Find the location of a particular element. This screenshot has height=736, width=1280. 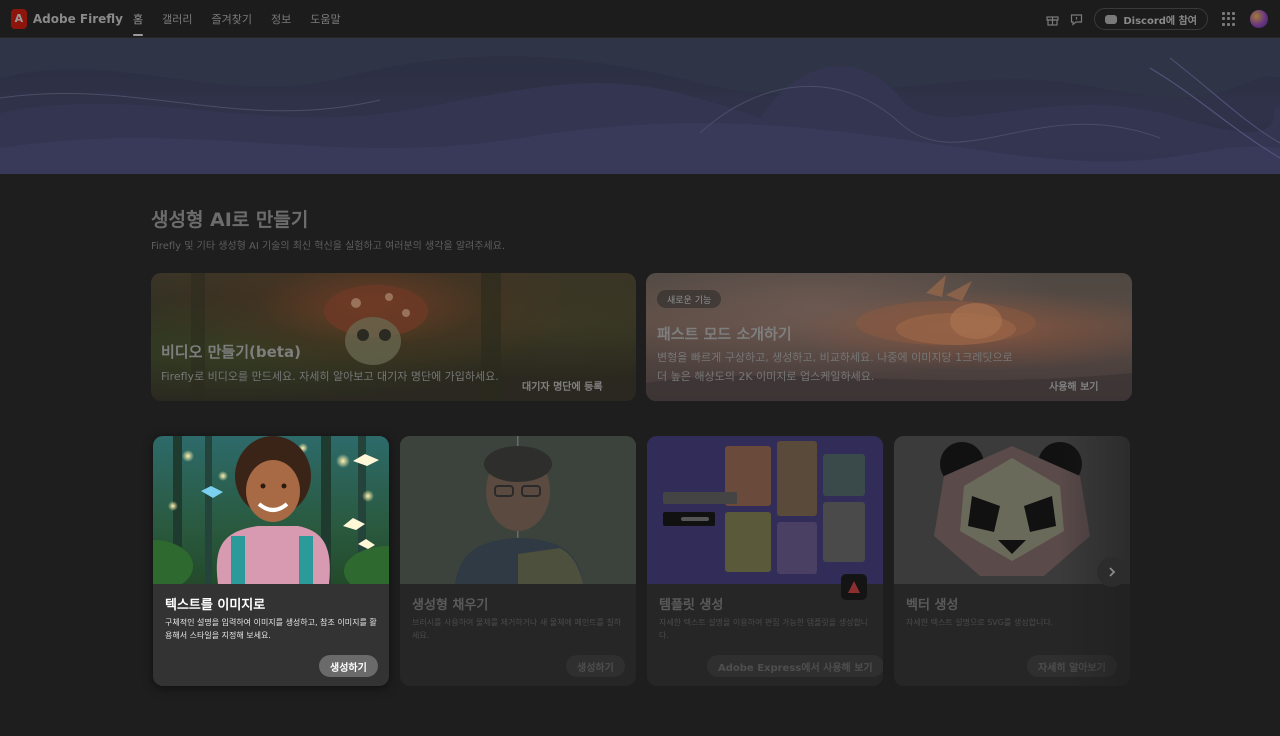

promo-video-title: 비디오 만들기(beta) is located at coordinates (231, 352).